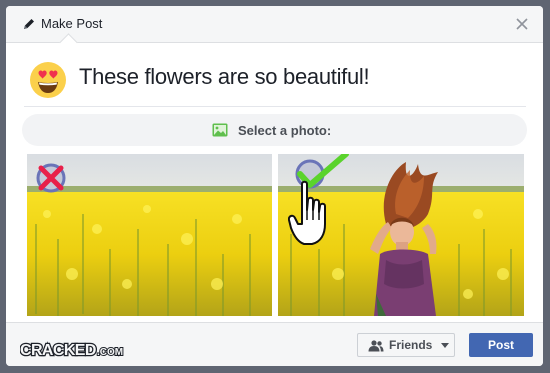 Image resolution: width=550 pixels, height=373 pixels. I want to click on select-photo-bar: Select a photo:, so click(274, 130).